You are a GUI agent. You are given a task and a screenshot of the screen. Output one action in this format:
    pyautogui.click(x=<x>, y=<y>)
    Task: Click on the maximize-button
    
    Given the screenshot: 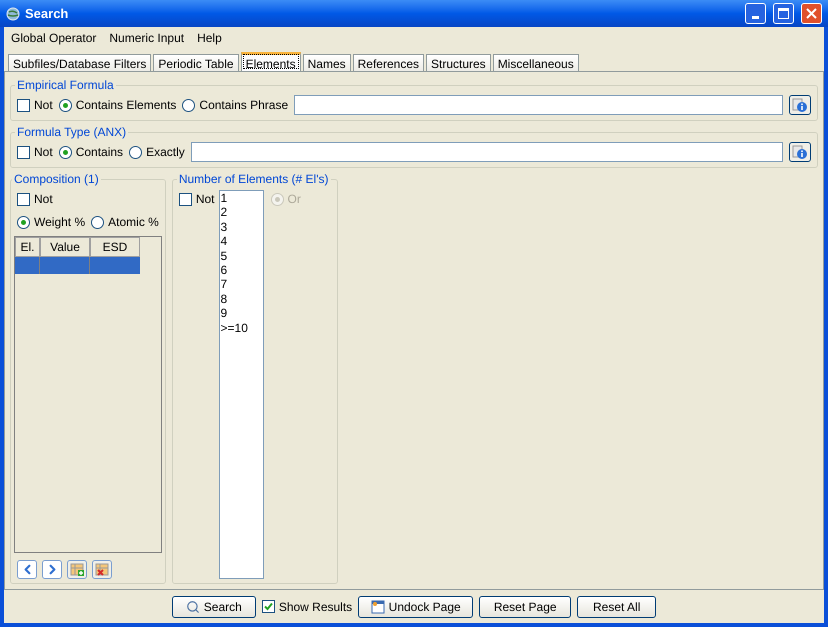 What is the action you would take?
    pyautogui.click(x=783, y=13)
    